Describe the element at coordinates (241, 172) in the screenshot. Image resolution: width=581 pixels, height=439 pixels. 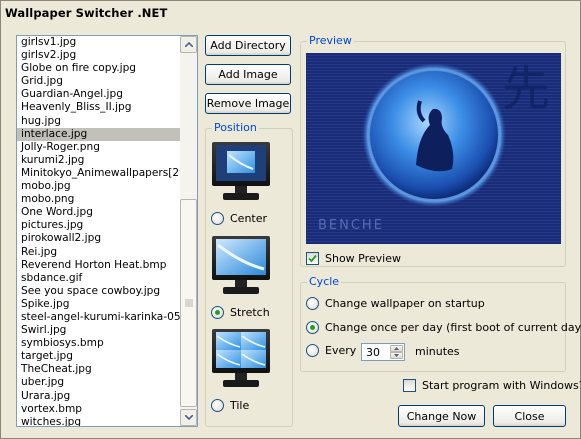
I see `center-monitor-icon` at that location.